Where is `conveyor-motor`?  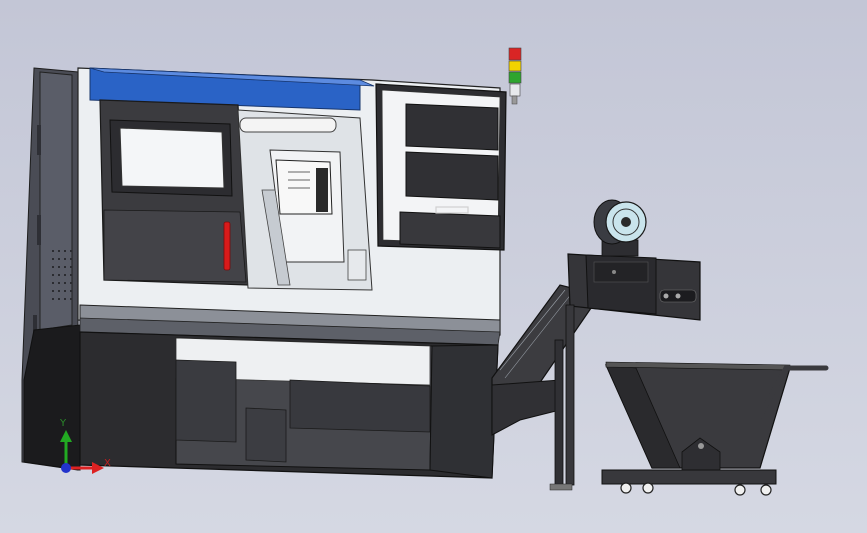 conveyor-motor is located at coordinates (620, 228).